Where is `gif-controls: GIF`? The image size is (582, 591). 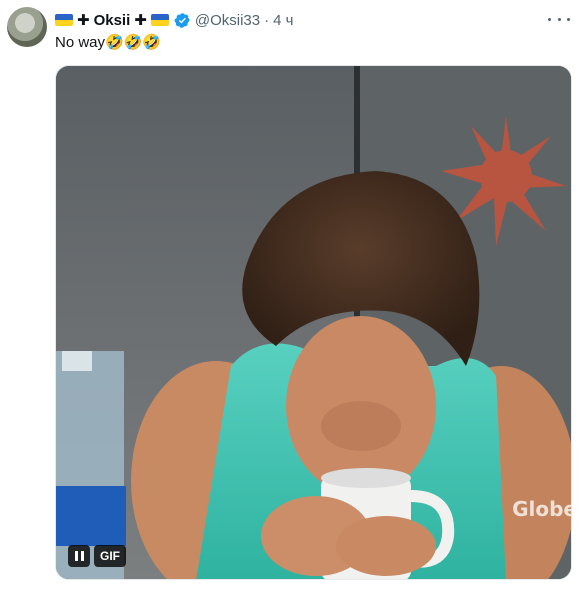
gif-controls: GIF is located at coordinates (97, 556).